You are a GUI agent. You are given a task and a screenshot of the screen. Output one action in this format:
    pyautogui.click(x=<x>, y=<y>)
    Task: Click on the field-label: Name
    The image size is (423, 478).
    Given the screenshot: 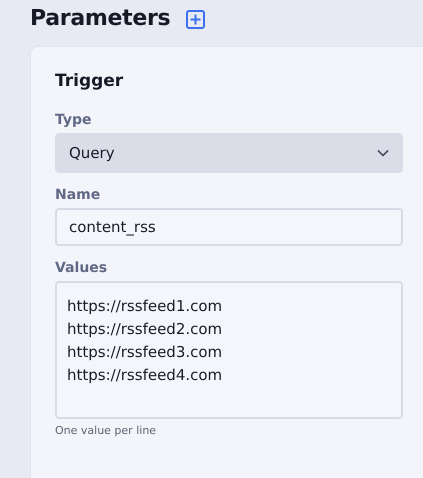 What is the action you would take?
    pyautogui.click(x=78, y=195)
    